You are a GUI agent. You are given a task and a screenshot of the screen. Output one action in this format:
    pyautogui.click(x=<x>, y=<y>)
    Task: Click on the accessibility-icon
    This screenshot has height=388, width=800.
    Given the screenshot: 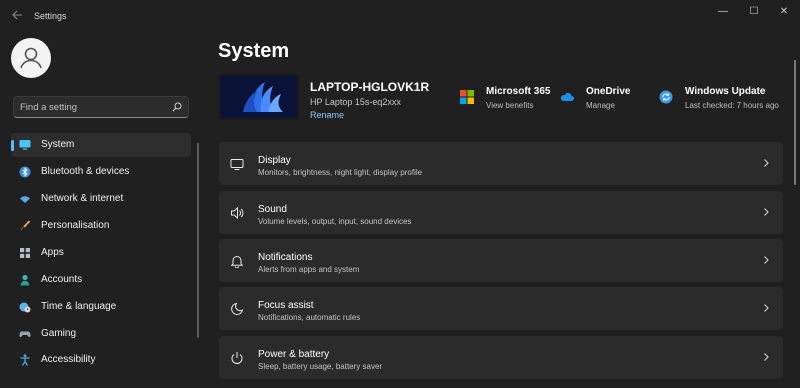 What is the action you would take?
    pyautogui.click(x=25, y=360)
    